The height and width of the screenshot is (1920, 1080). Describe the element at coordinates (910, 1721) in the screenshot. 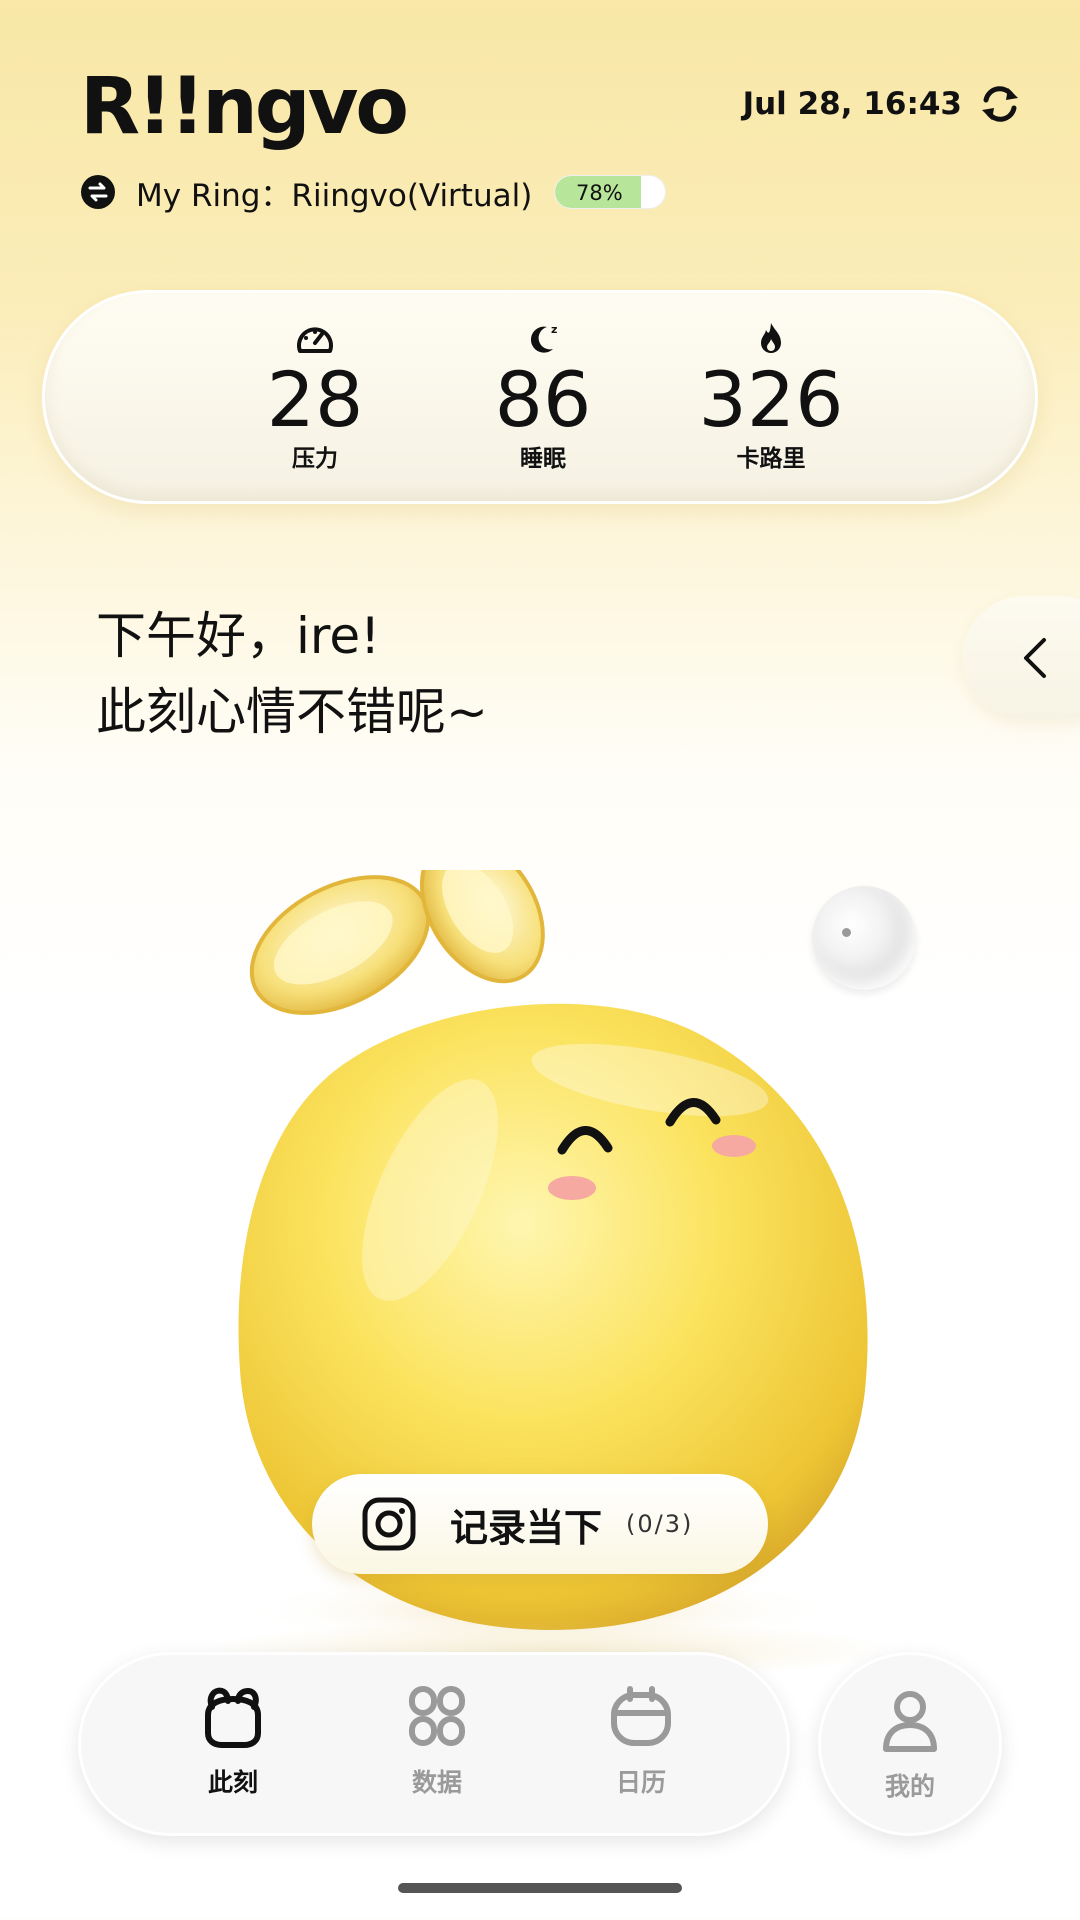

I see `user-icon` at that location.